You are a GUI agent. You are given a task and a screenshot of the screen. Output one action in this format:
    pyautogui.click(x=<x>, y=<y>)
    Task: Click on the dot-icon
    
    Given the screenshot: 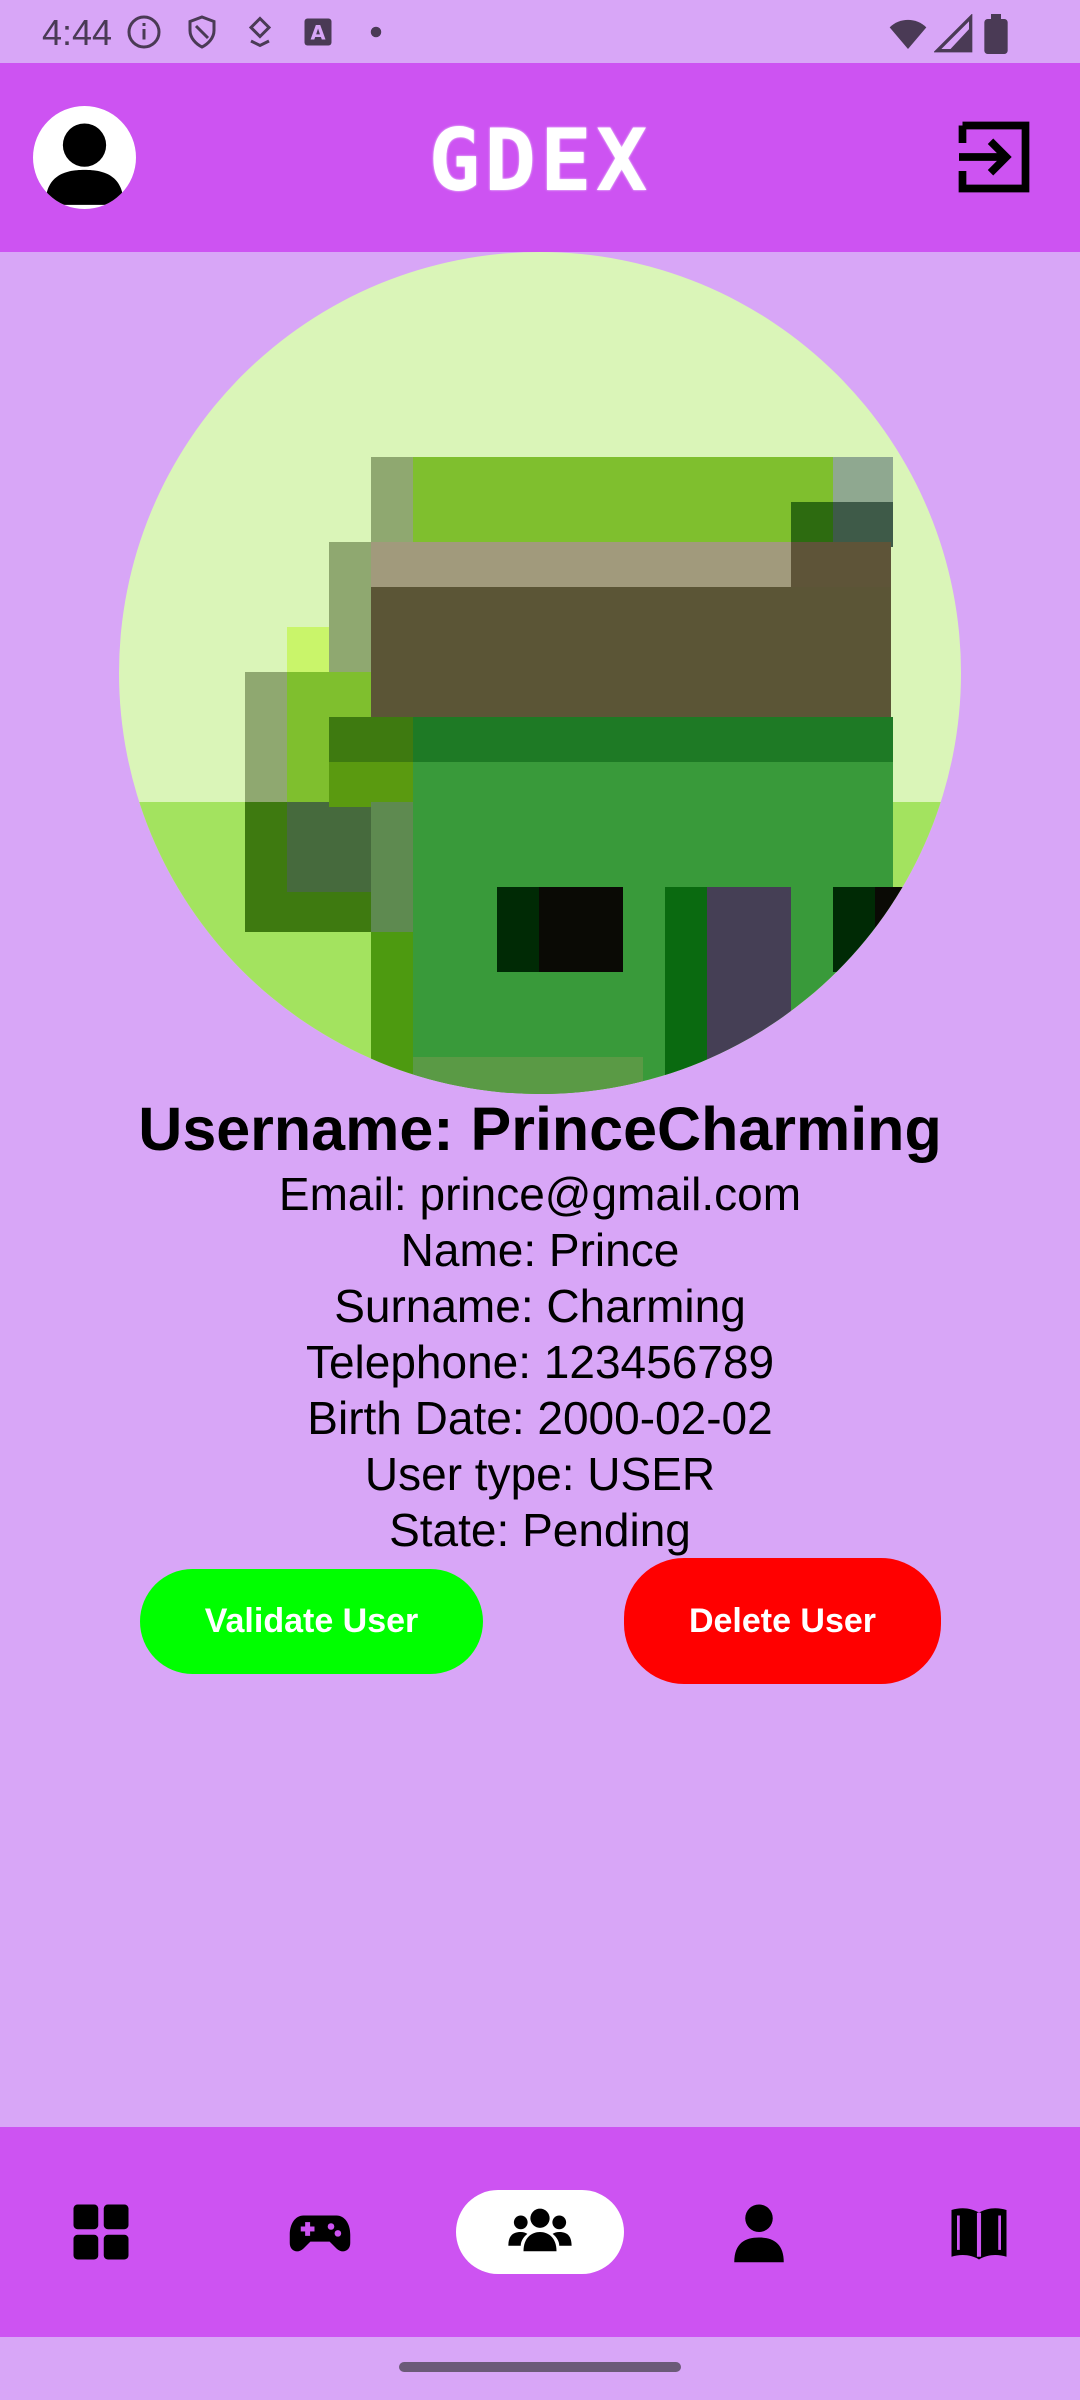 What is the action you would take?
    pyautogui.click(x=376, y=32)
    